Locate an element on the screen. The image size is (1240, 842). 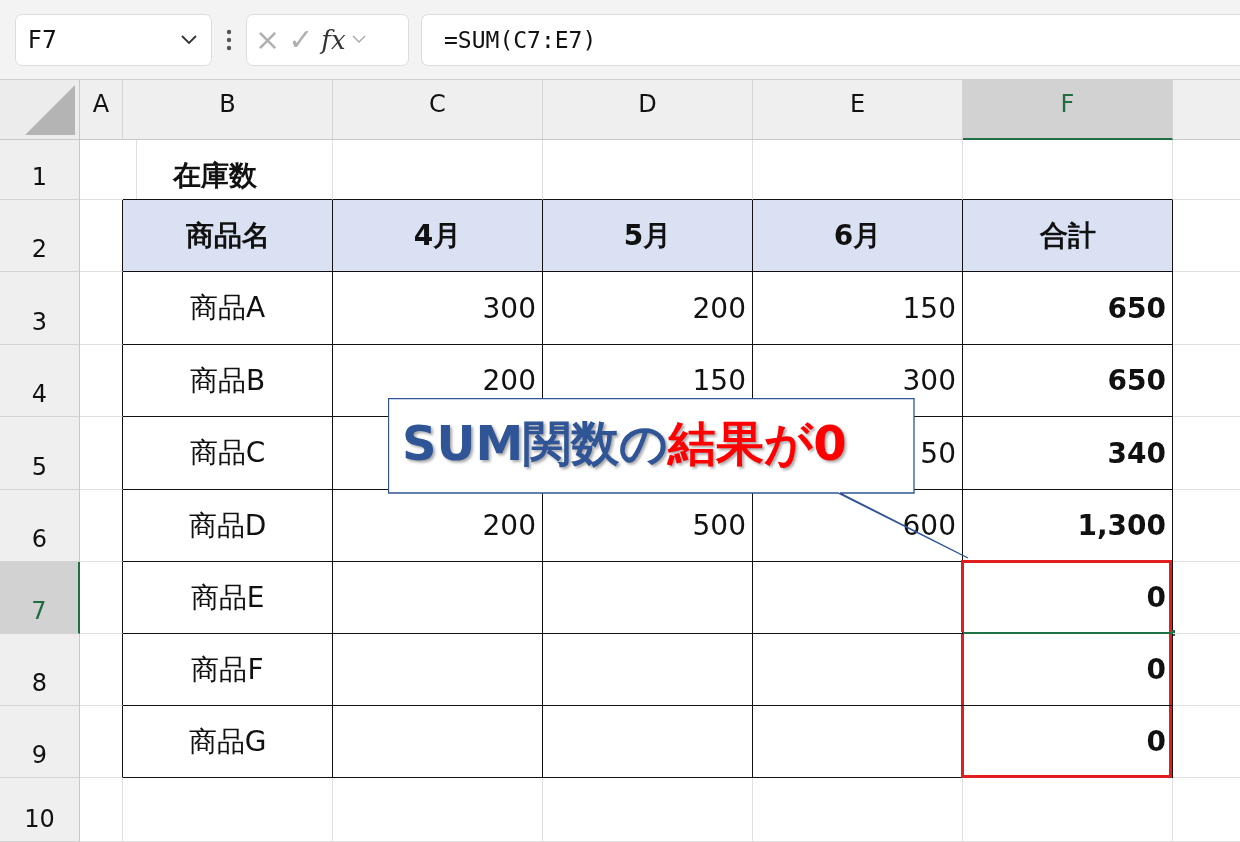
row-header: 6 is located at coordinates (40, 526).